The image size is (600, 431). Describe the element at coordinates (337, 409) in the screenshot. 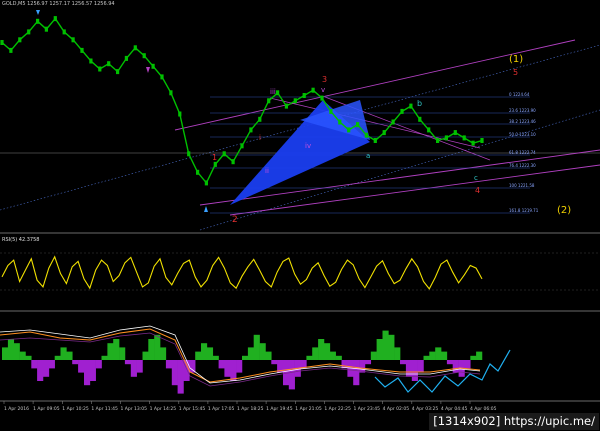

I see `x-tick-label: 1 Apr 22:25` at that location.